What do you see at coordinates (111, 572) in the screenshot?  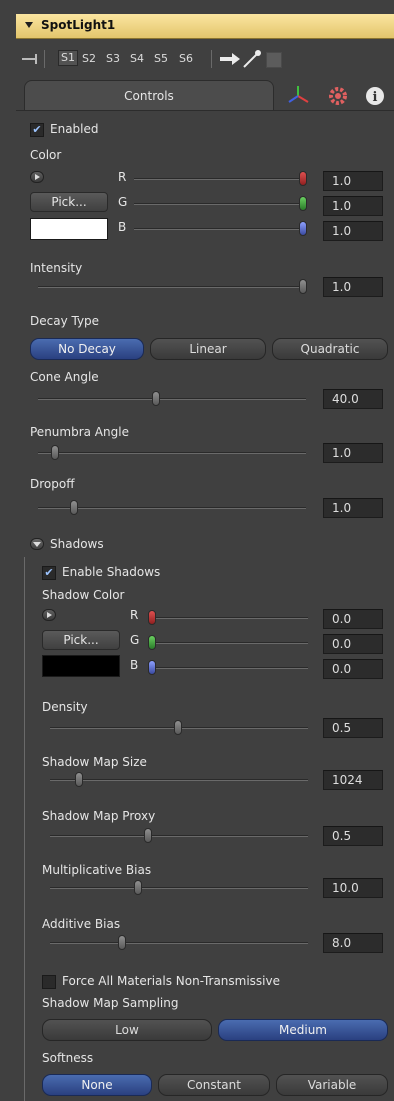 I see `enable-shadows-label: Enable Shadows` at bounding box center [111, 572].